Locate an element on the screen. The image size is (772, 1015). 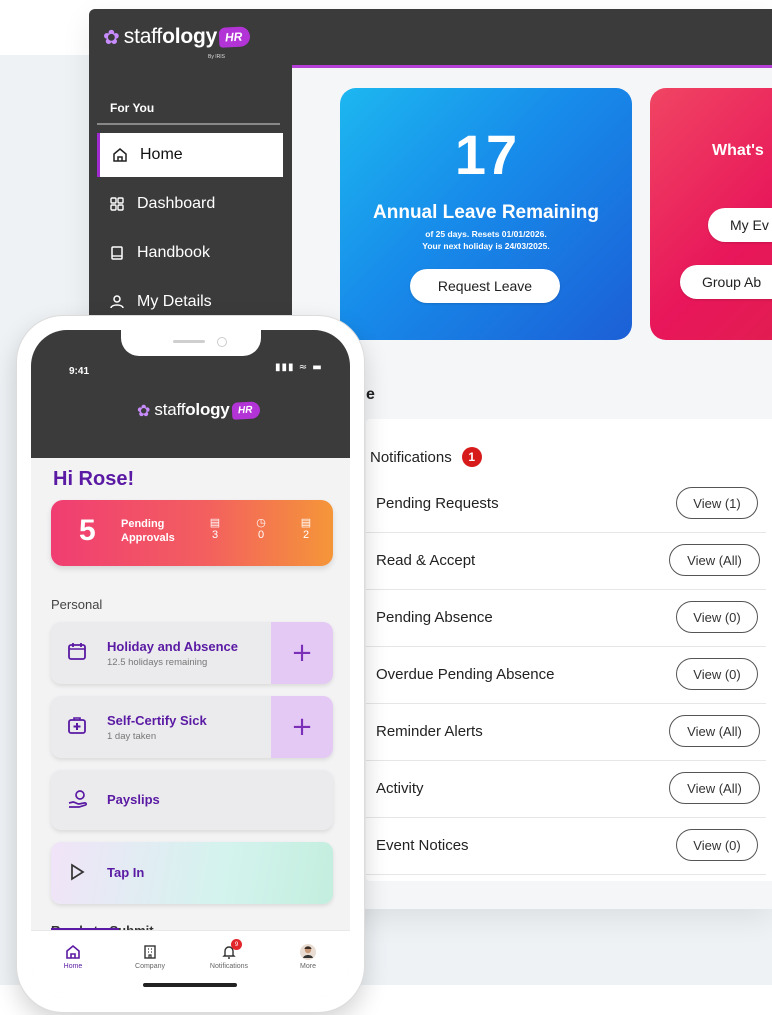
notification-row: Overdue Pending Absence View (0) is located at coordinates (566, 675).